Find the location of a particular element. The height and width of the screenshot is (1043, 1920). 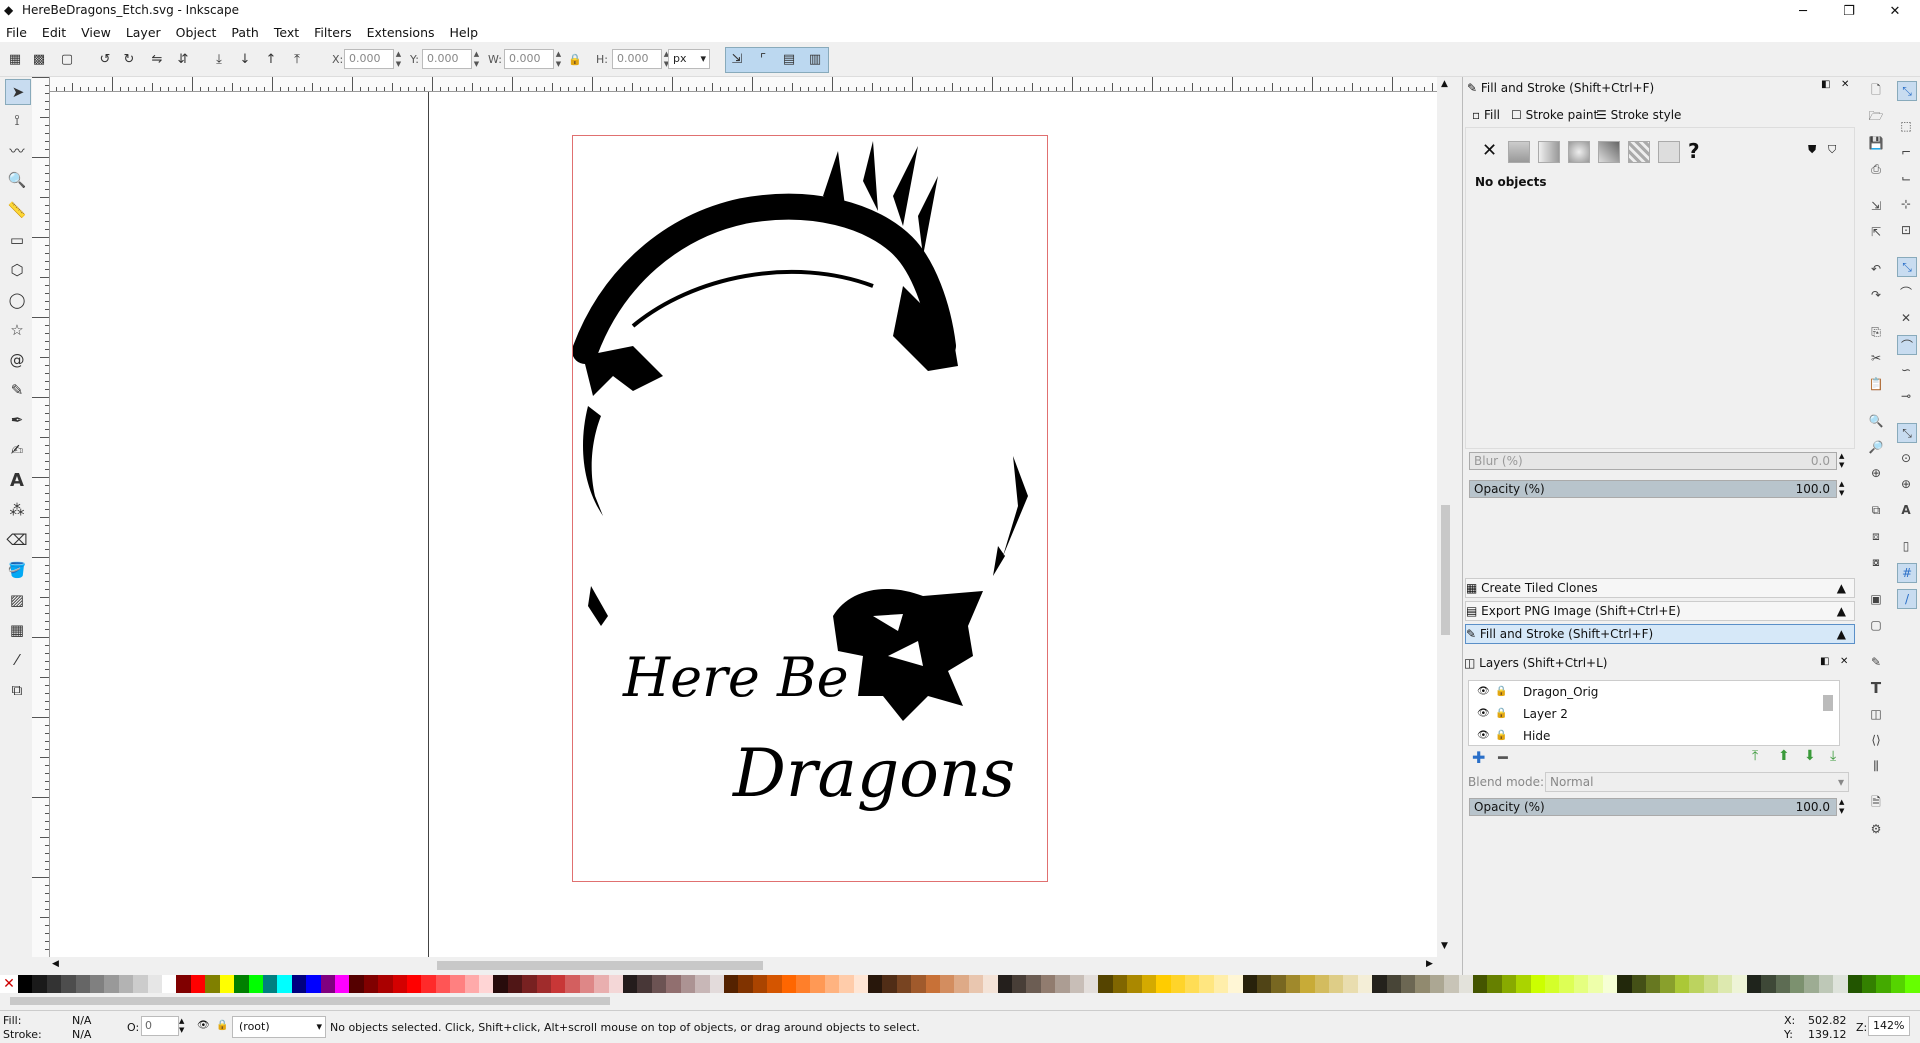

duplicate-icon: ⧉ is located at coordinates (1876, 510).